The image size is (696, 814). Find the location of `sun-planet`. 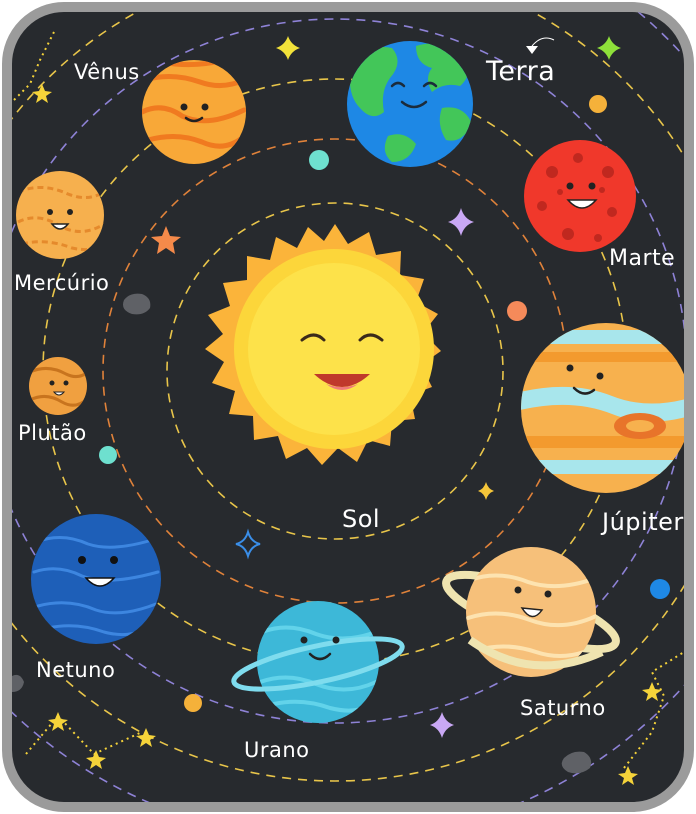

sun-planet is located at coordinates (323, 344).